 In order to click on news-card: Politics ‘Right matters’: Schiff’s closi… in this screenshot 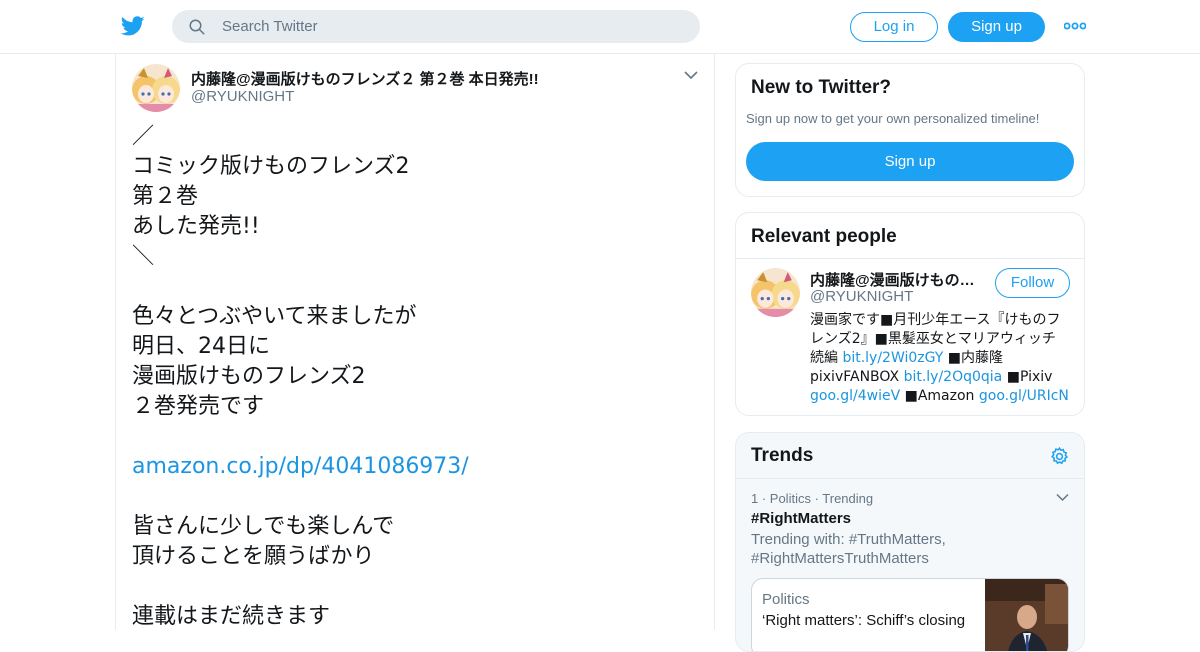, I will do `click(910, 614)`.